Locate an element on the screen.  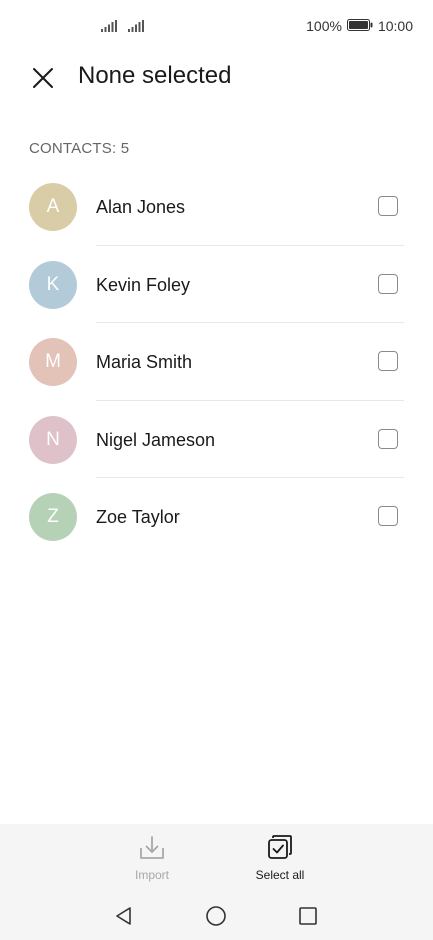
avatar: K is located at coordinates (53, 284).